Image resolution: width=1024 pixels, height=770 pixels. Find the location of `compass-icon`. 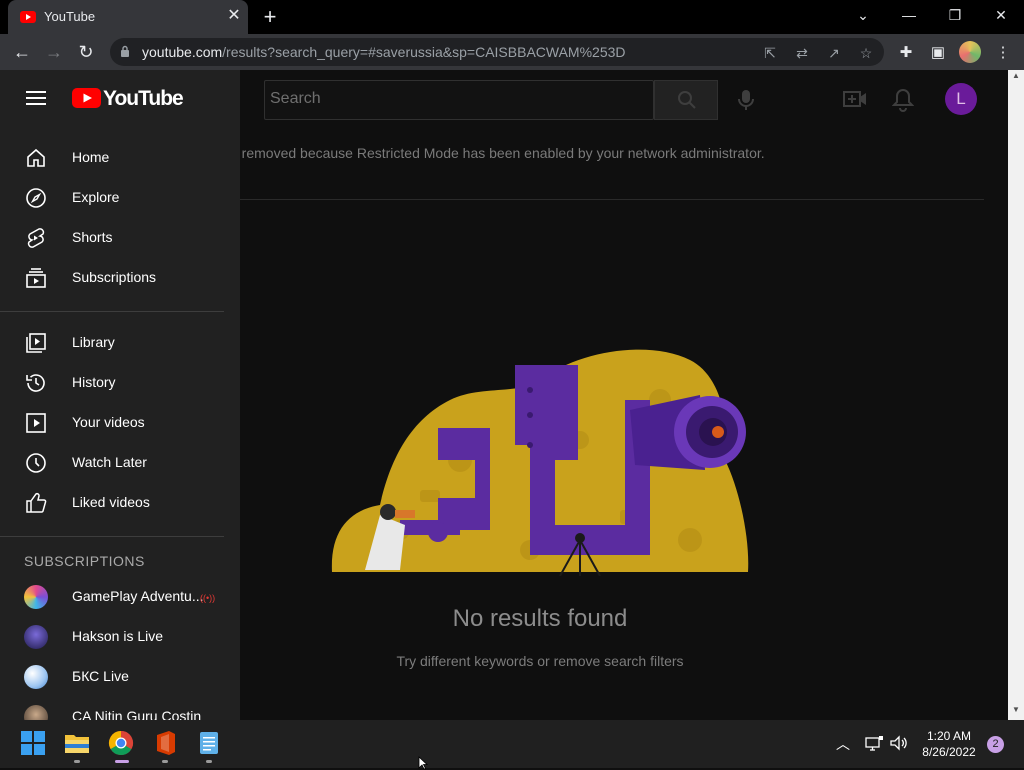

compass-icon is located at coordinates (36, 198).